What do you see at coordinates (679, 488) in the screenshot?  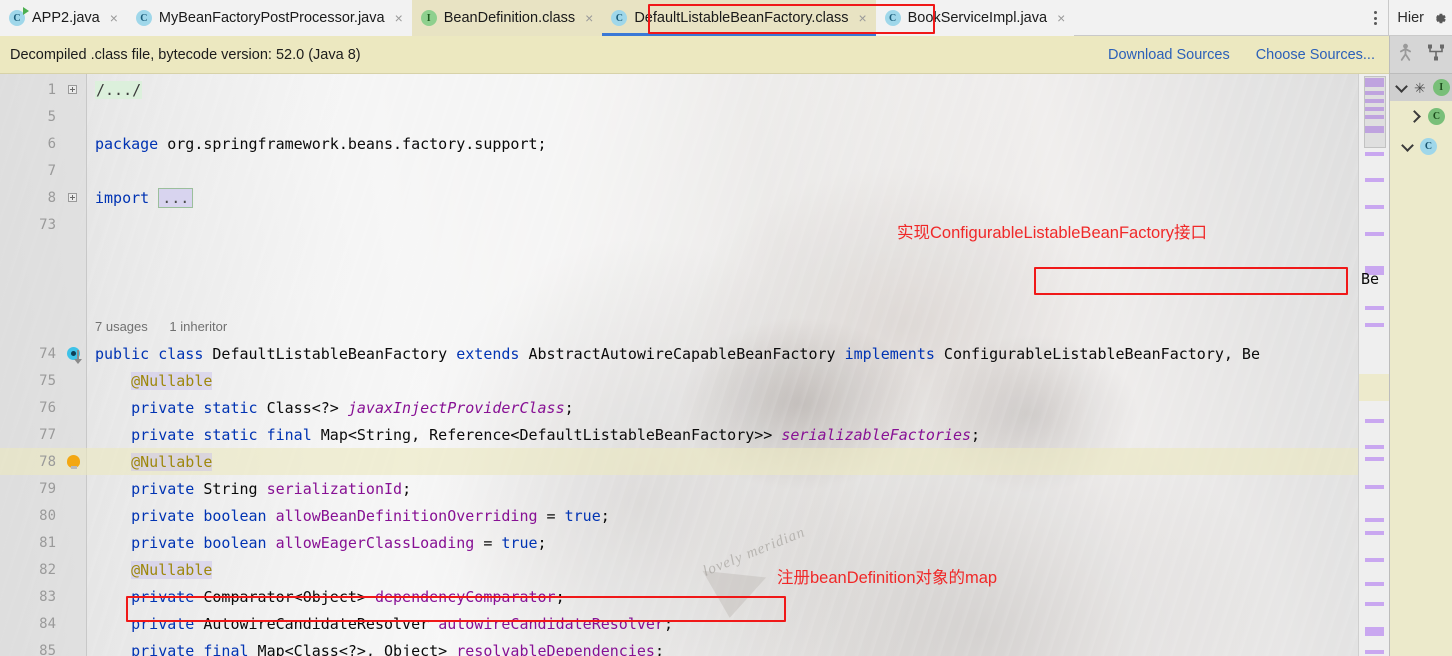 I see `code-line: 79 private String serializationId;` at bounding box center [679, 488].